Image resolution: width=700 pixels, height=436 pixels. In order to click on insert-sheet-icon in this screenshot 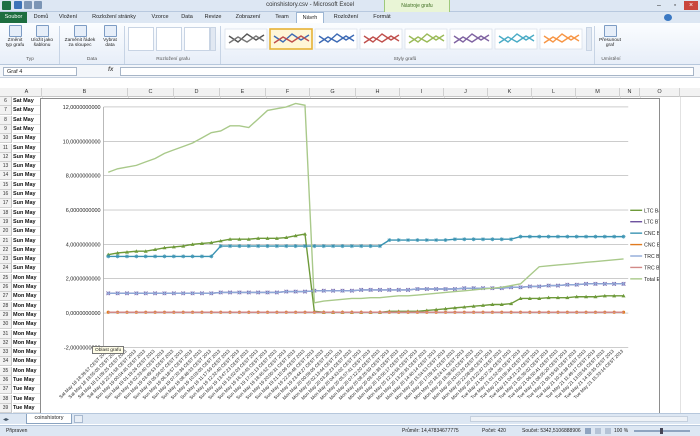, I will do `click(78, 419)`.